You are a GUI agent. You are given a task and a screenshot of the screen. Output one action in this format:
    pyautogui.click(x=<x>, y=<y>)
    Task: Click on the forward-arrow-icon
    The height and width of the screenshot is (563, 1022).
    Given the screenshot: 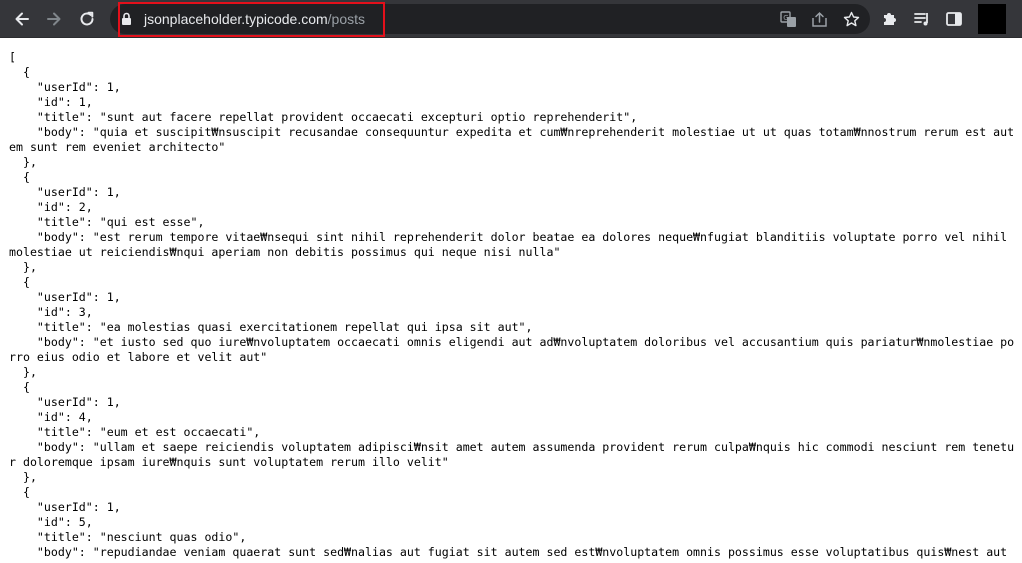 What is the action you would take?
    pyautogui.click(x=54, y=19)
    